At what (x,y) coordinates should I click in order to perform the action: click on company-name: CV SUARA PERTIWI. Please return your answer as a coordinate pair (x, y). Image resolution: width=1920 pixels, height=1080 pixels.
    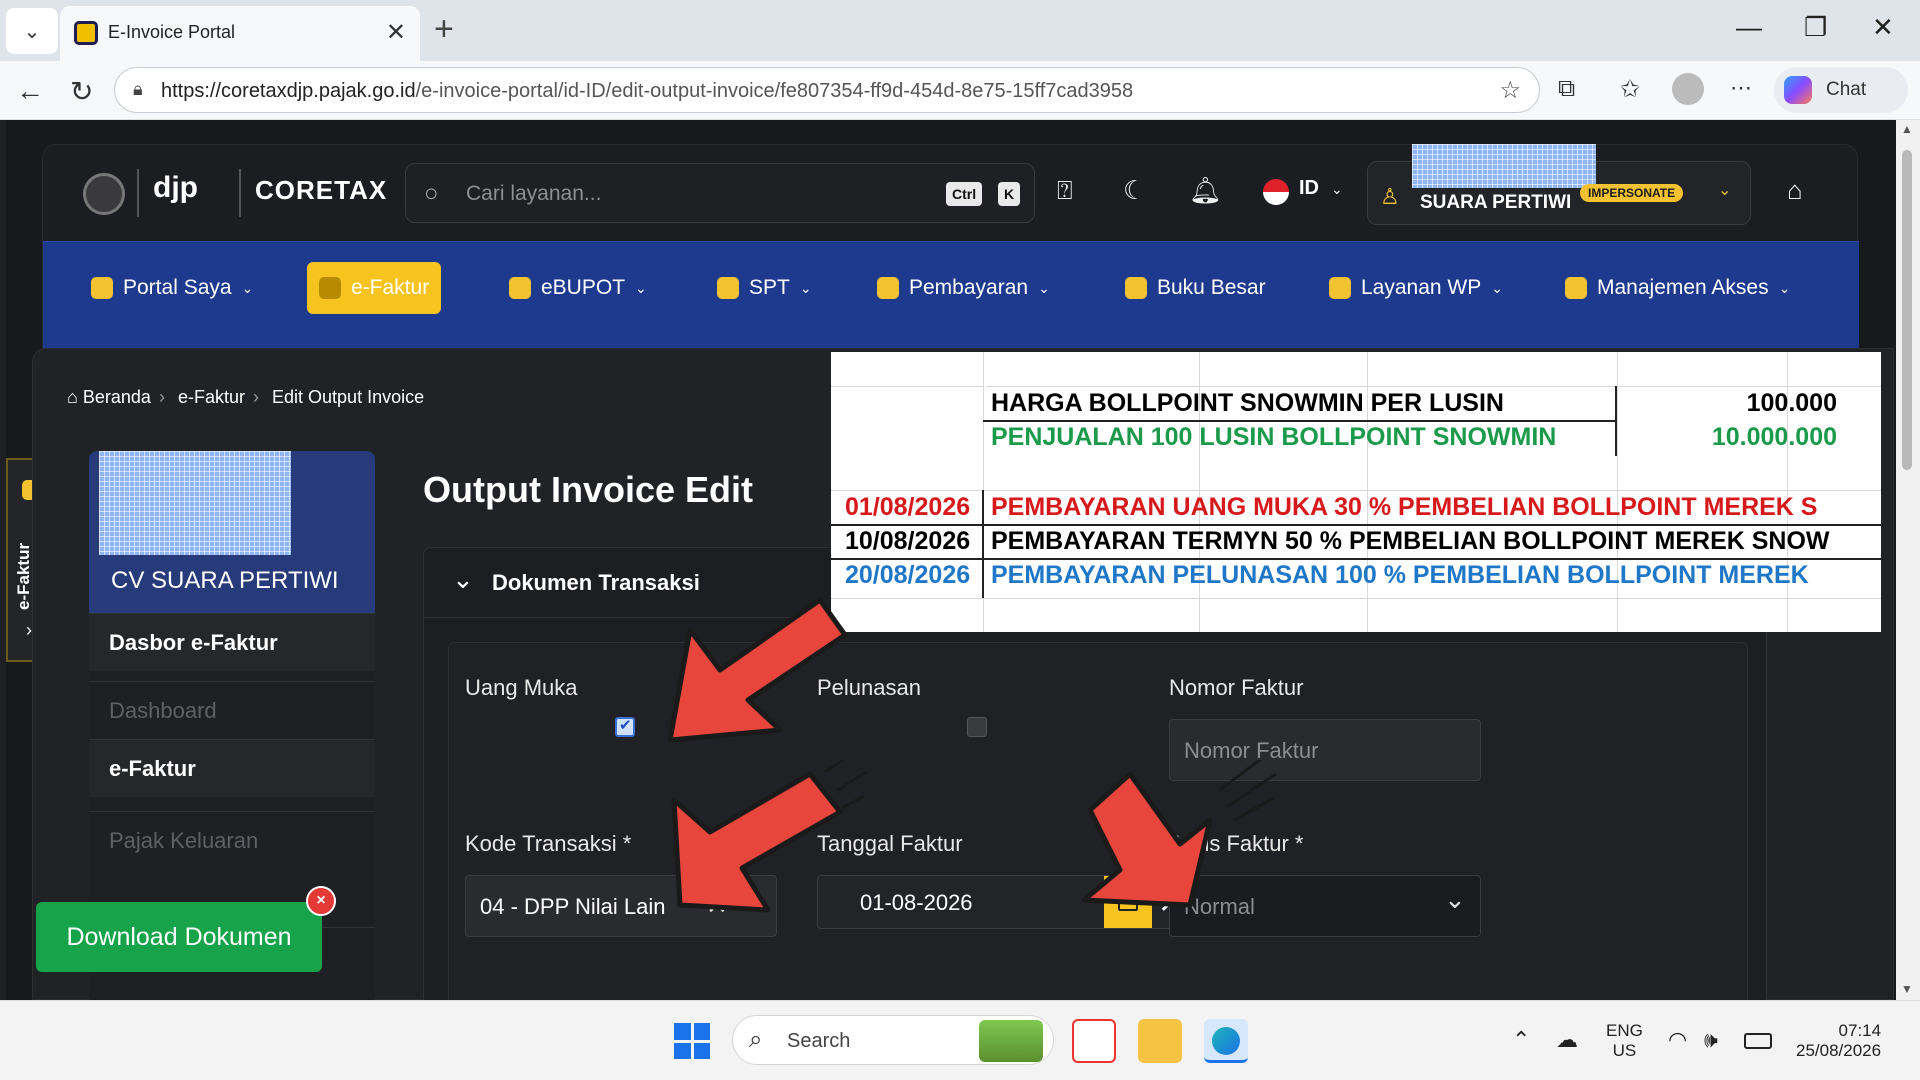
    Looking at the image, I should click on (225, 580).